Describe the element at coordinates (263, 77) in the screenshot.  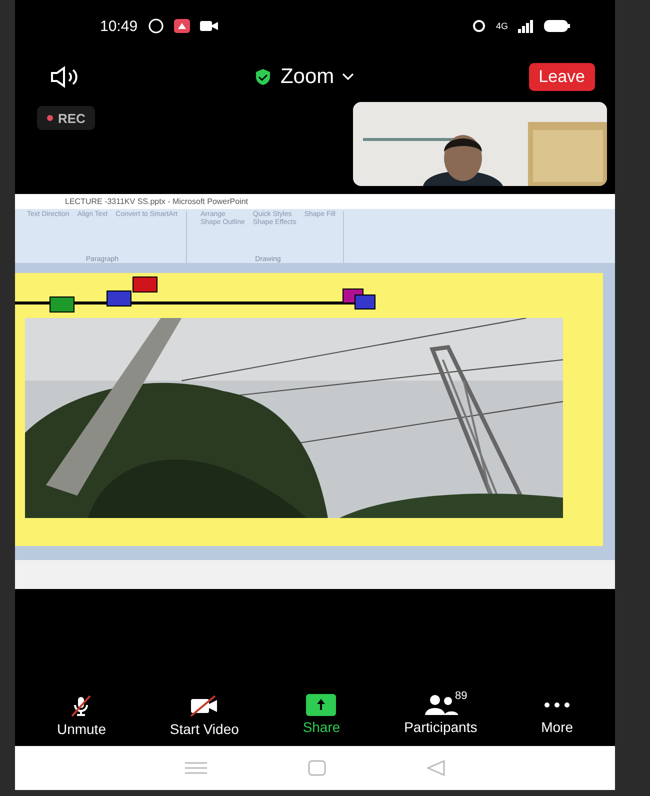
I see `shield-icon` at that location.